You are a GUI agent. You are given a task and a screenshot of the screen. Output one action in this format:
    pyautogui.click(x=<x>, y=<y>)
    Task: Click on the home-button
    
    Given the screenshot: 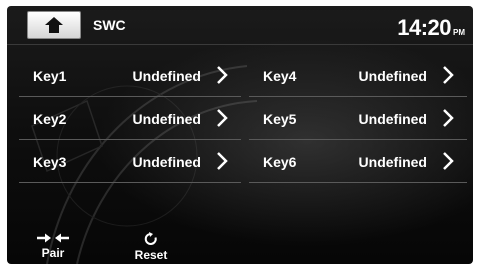 What is the action you would take?
    pyautogui.click(x=54, y=25)
    